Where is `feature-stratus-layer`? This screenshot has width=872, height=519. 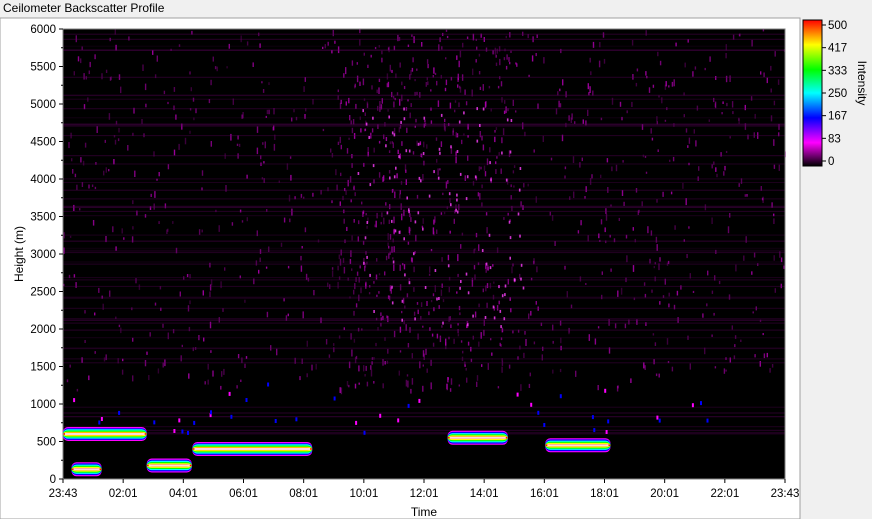
feature-stratus-layer is located at coordinates (252, 449).